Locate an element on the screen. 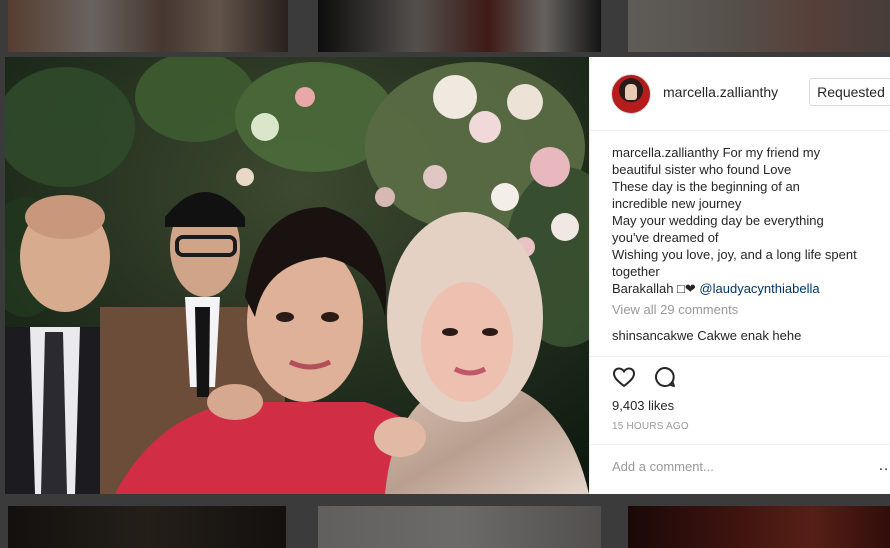 Image resolution: width=890 pixels, height=548 pixels. comment-item-clipped is located at coordinates (751, 350).